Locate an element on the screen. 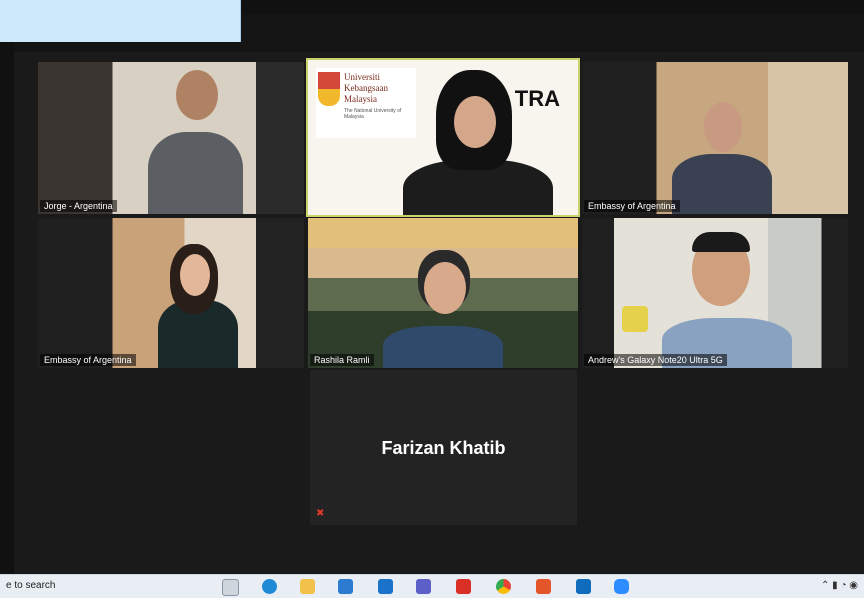 The width and height of the screenshot is (864, 598). mail-icon is located at coordinates (385, 586).